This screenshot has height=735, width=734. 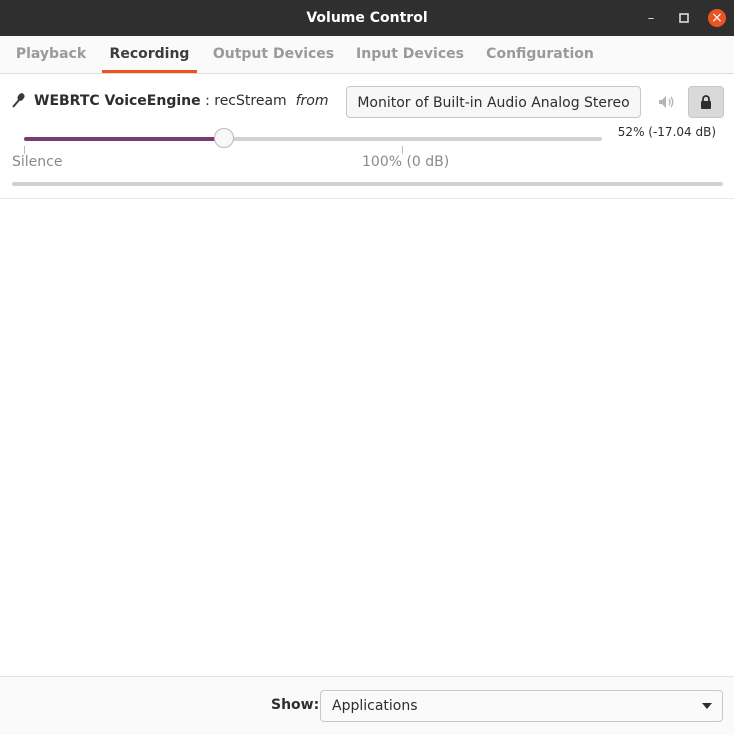 I want to click on app-name: WEBRTC VoiceEngine, so click(x=117, y=101).